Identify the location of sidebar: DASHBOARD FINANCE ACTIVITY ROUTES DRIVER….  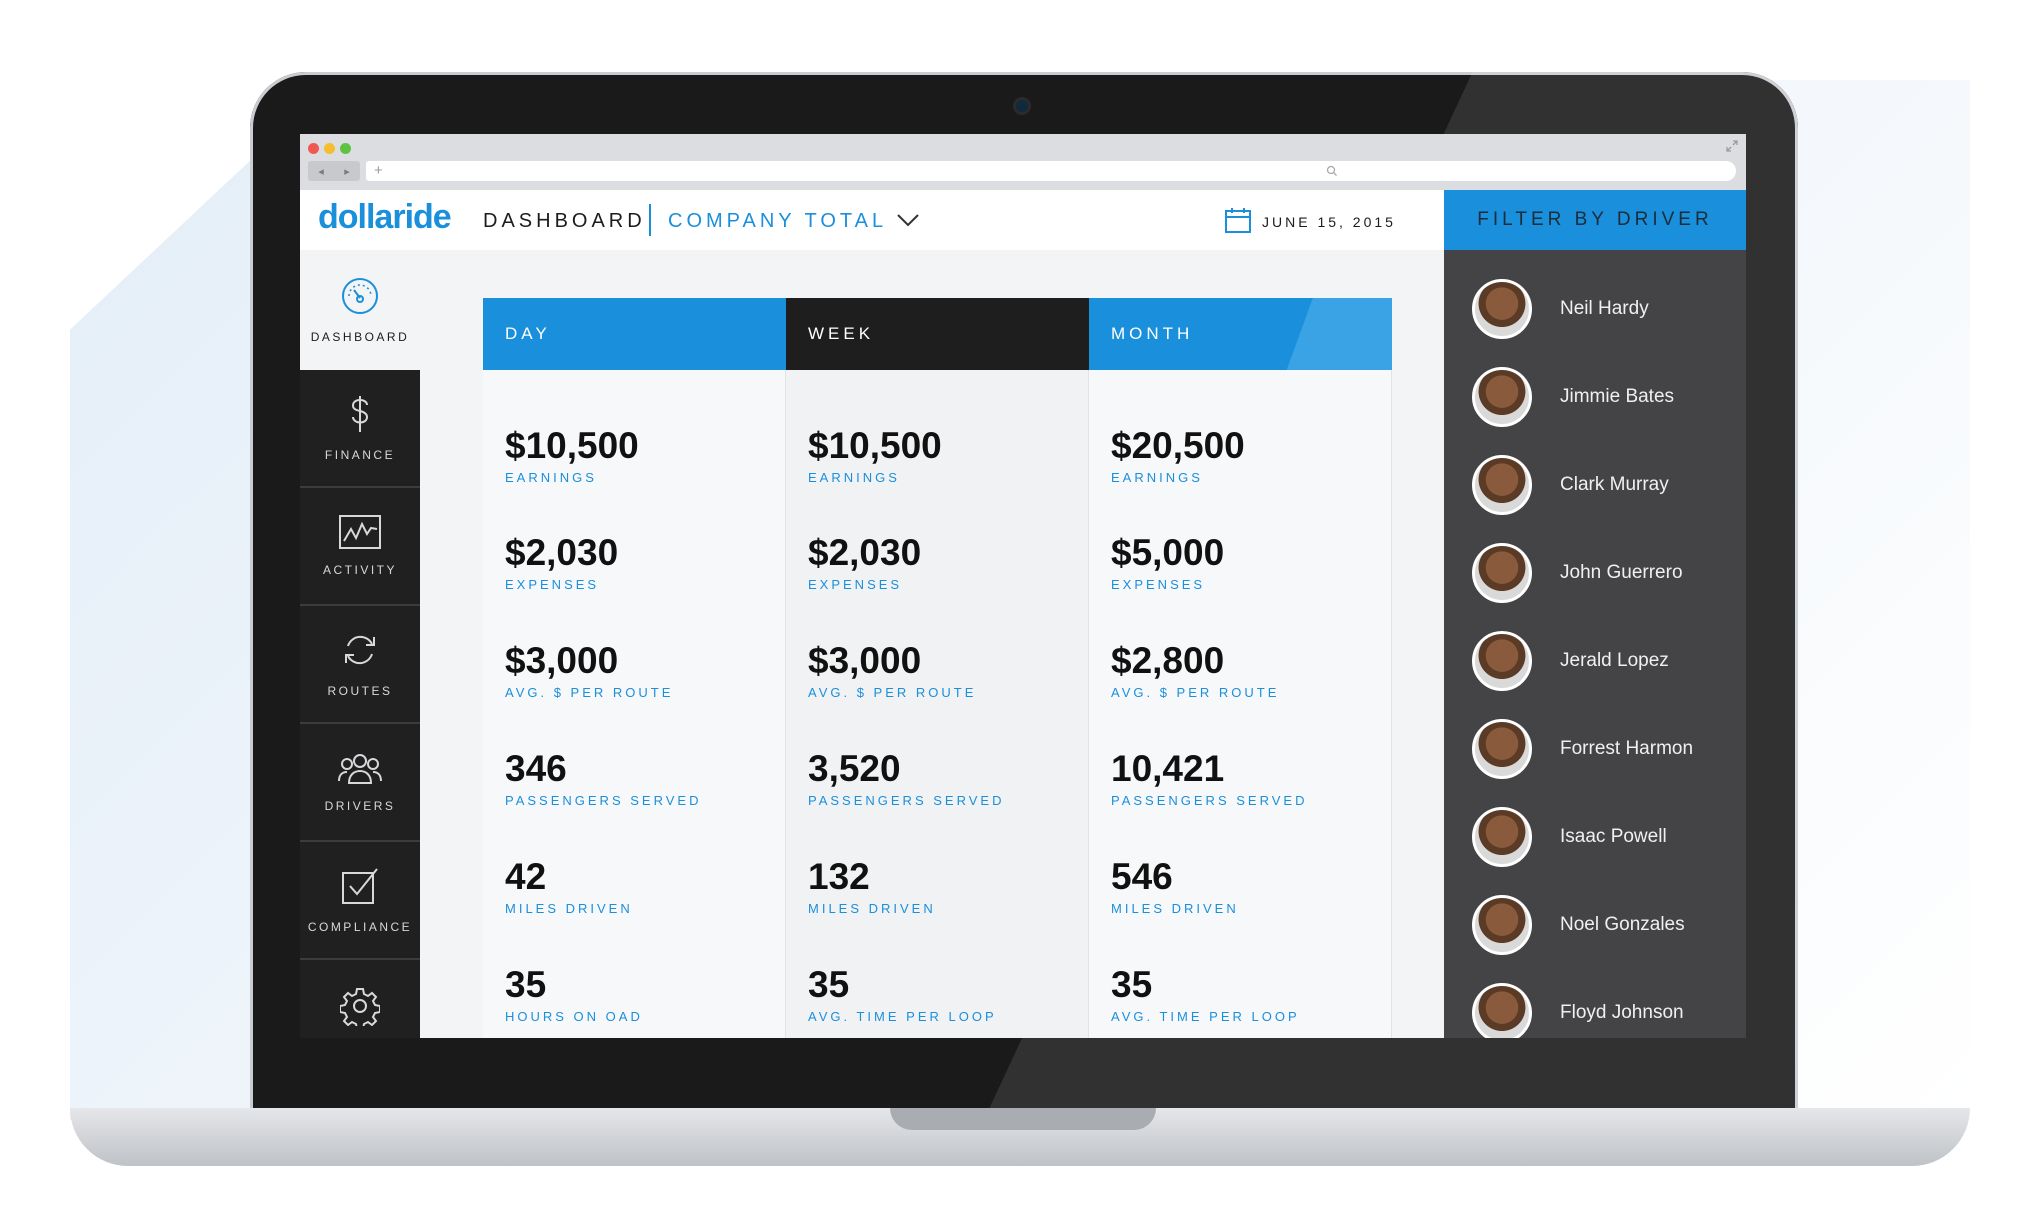
(360, 644).